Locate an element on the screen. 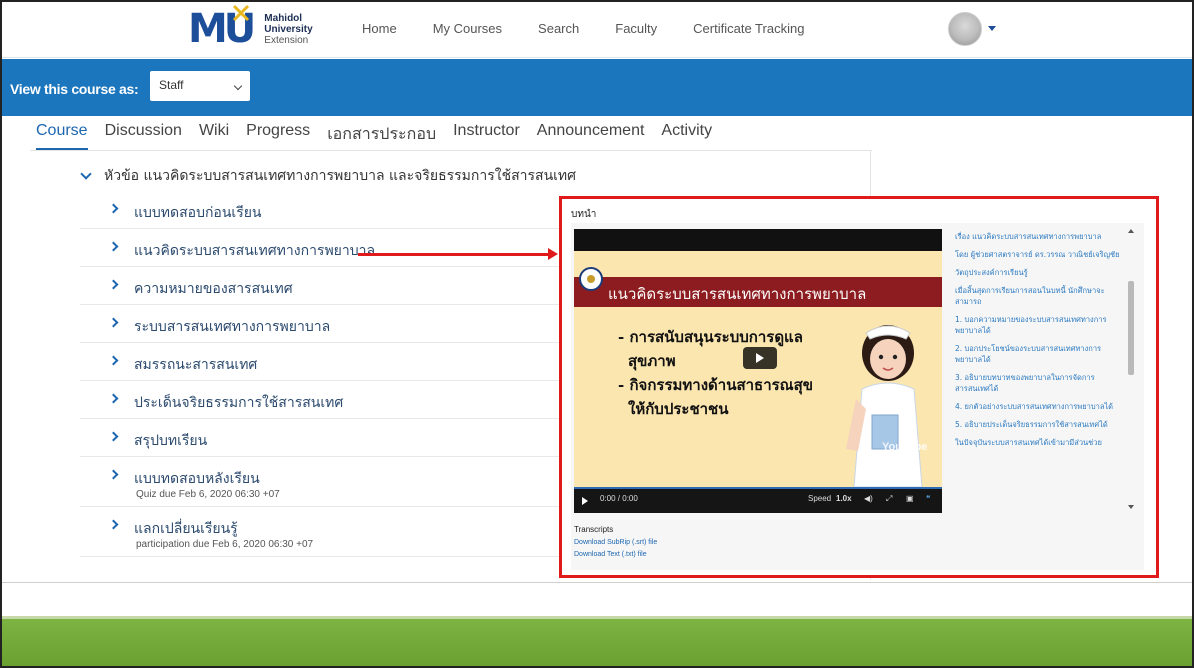 The width and height of the screenshot is (1194, 668). logo-line-1: Mahidol is located at coordinates (283, 18).